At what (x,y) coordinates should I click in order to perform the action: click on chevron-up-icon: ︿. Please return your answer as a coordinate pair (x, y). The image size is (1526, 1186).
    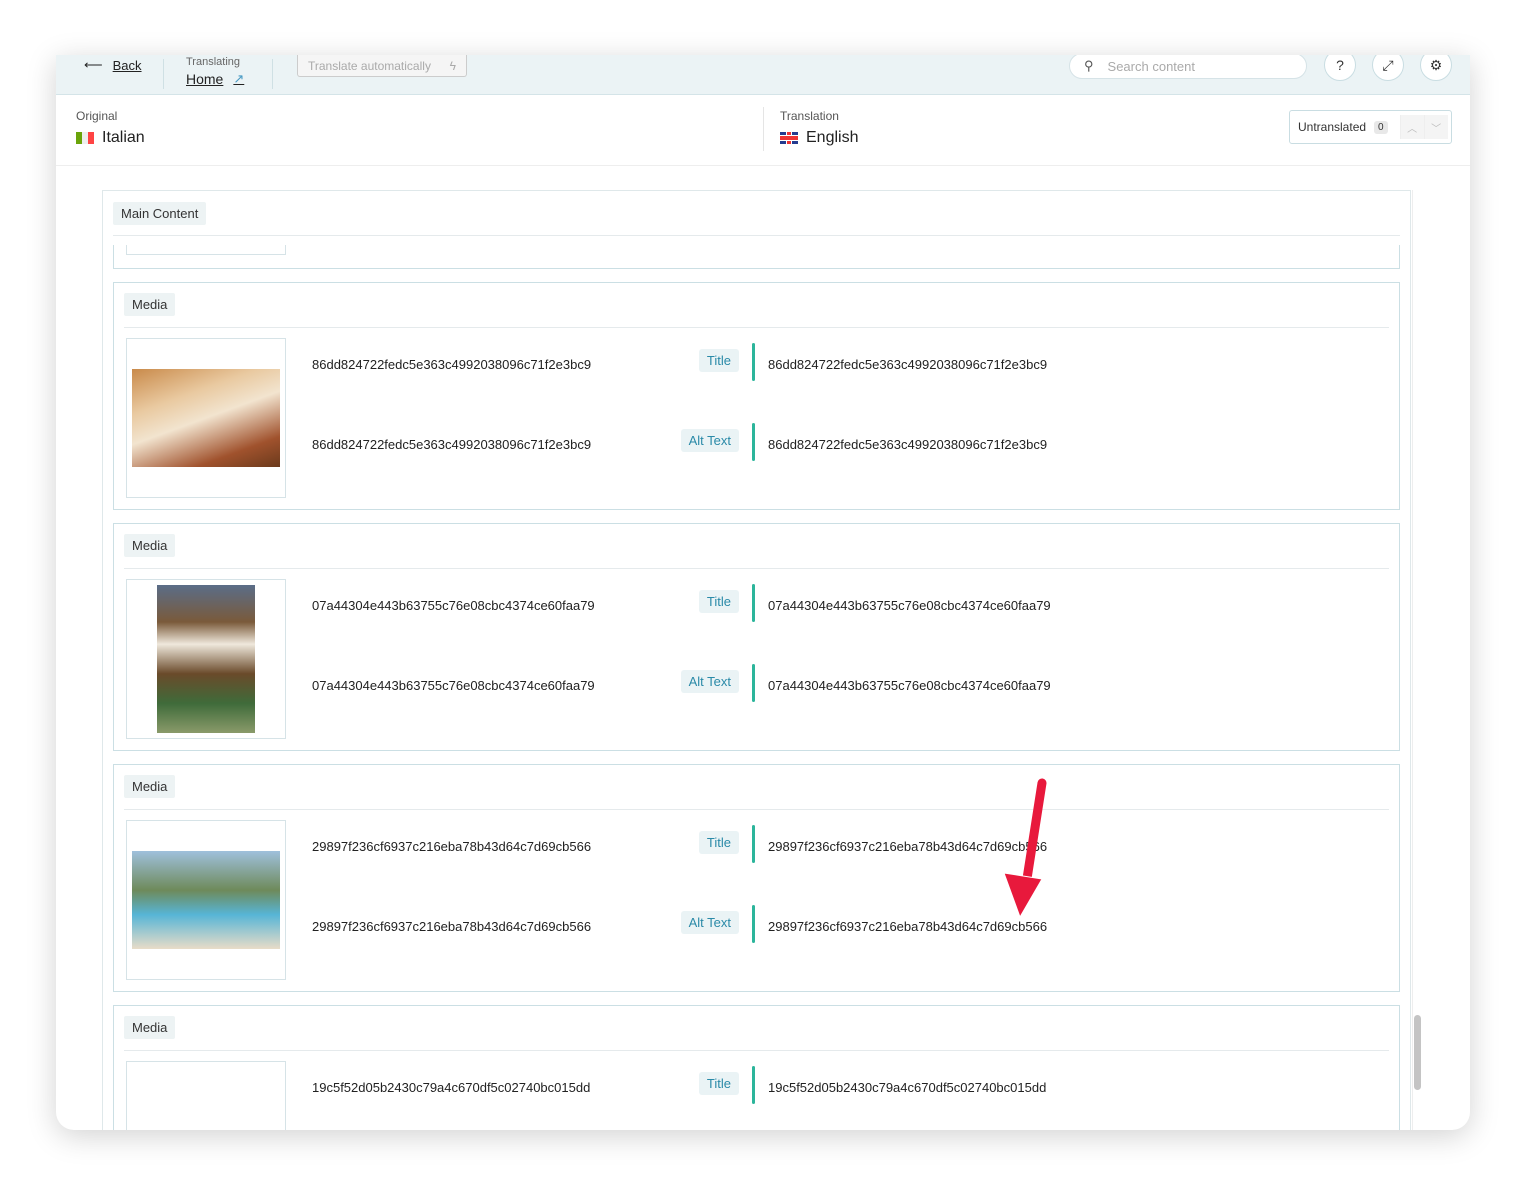
    Looking at the image, I should click on (1411, 127).